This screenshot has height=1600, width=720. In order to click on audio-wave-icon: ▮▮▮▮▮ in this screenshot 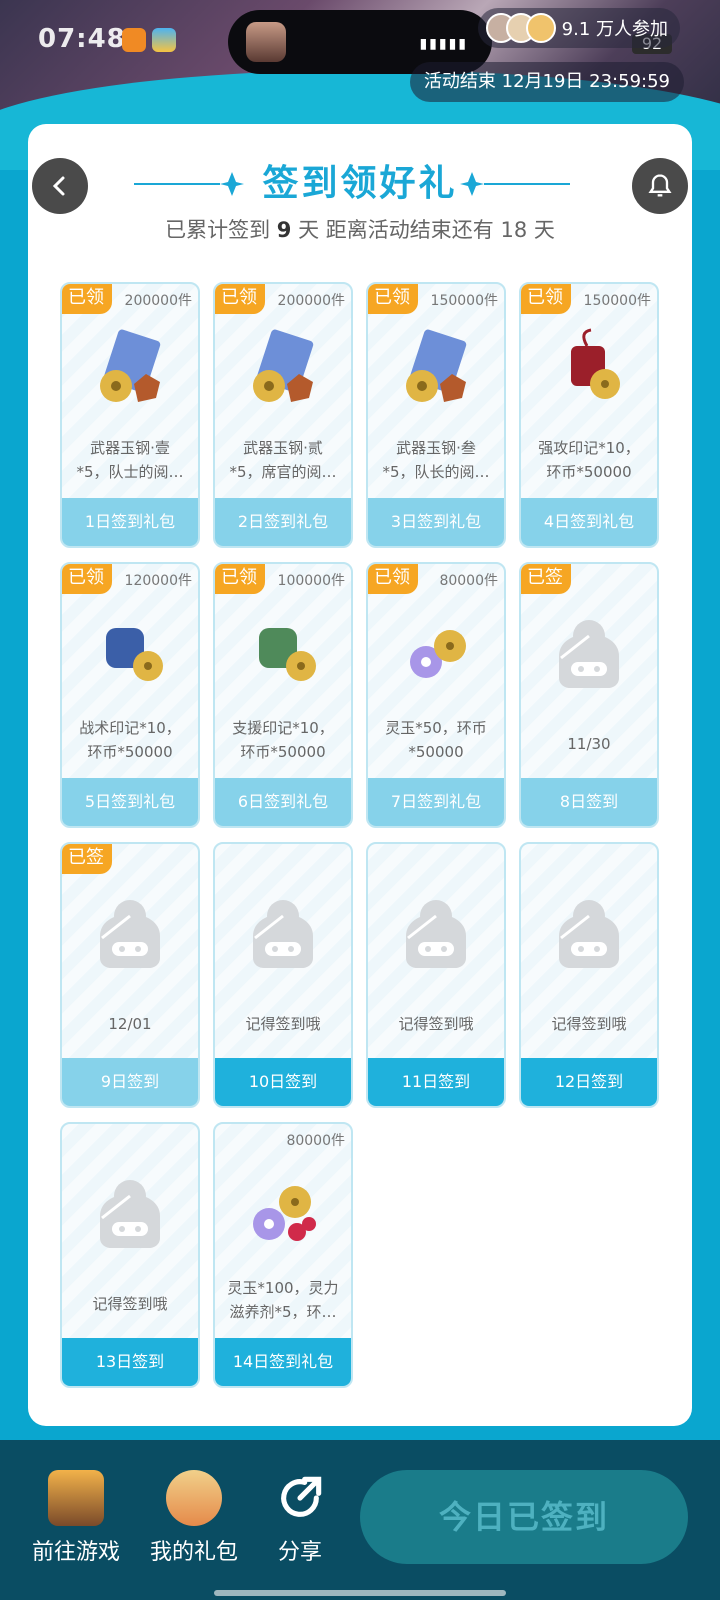, I will do `click(443, 44)`.